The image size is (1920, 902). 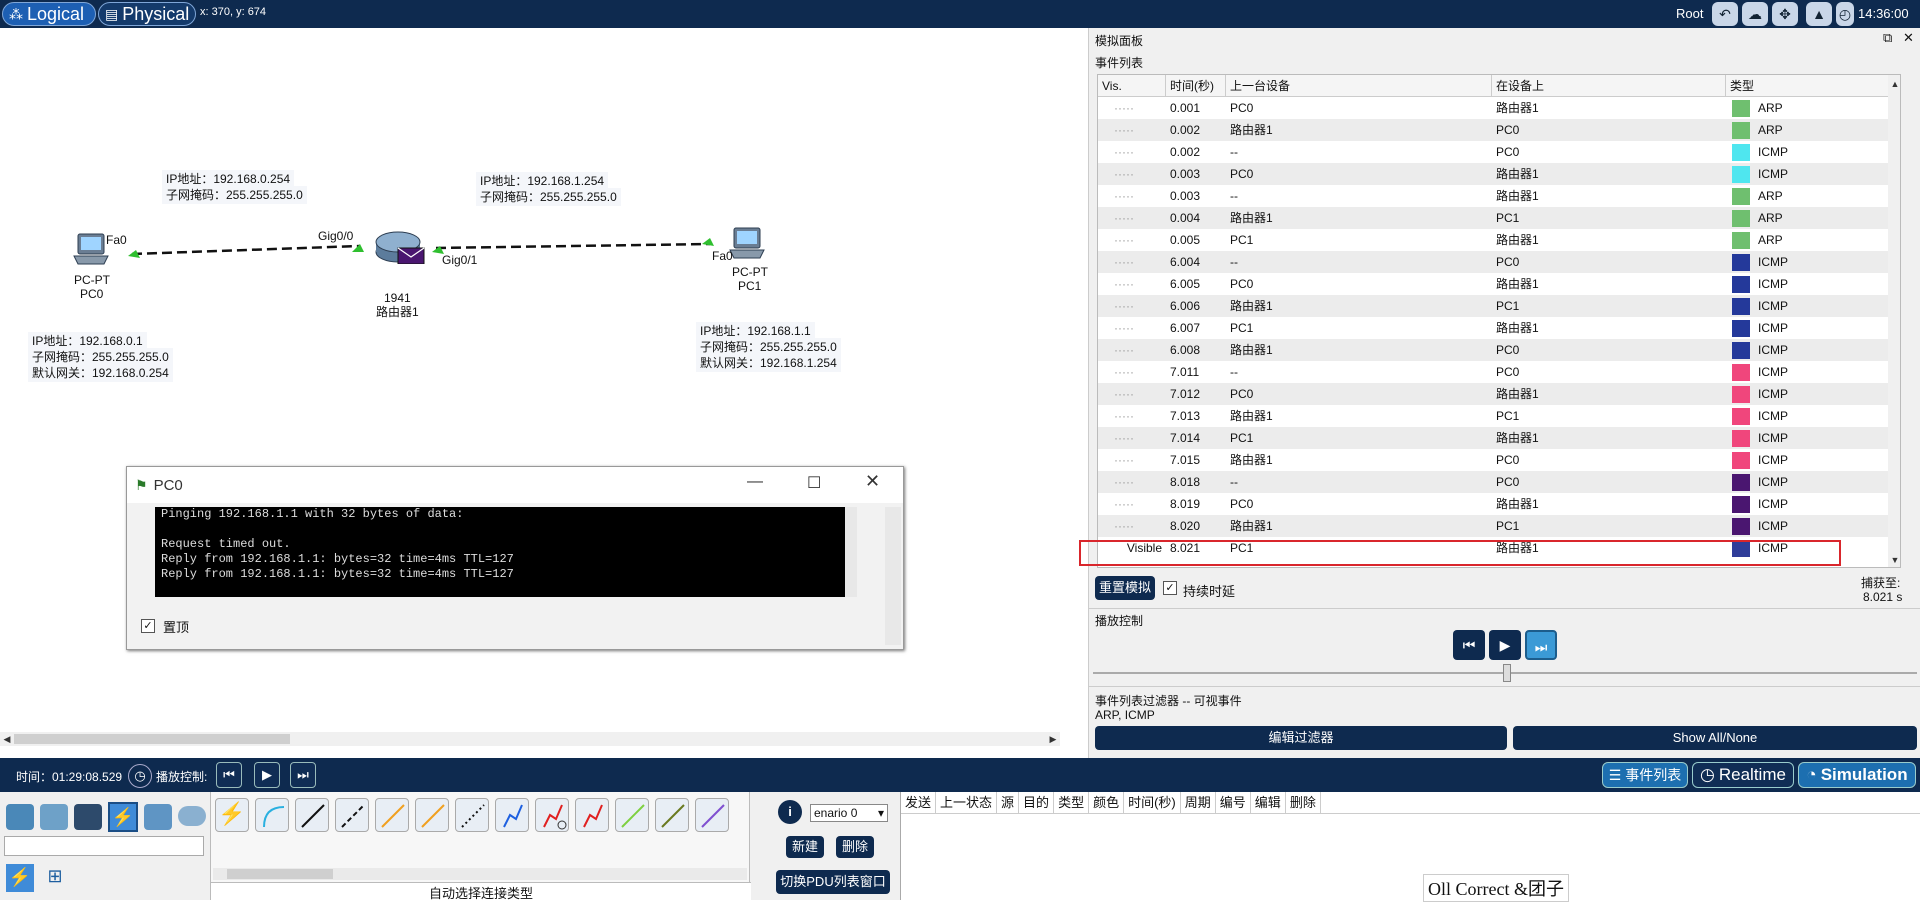 I want to click on back-step-icon: ⏮, so click(x=1469, y=645).